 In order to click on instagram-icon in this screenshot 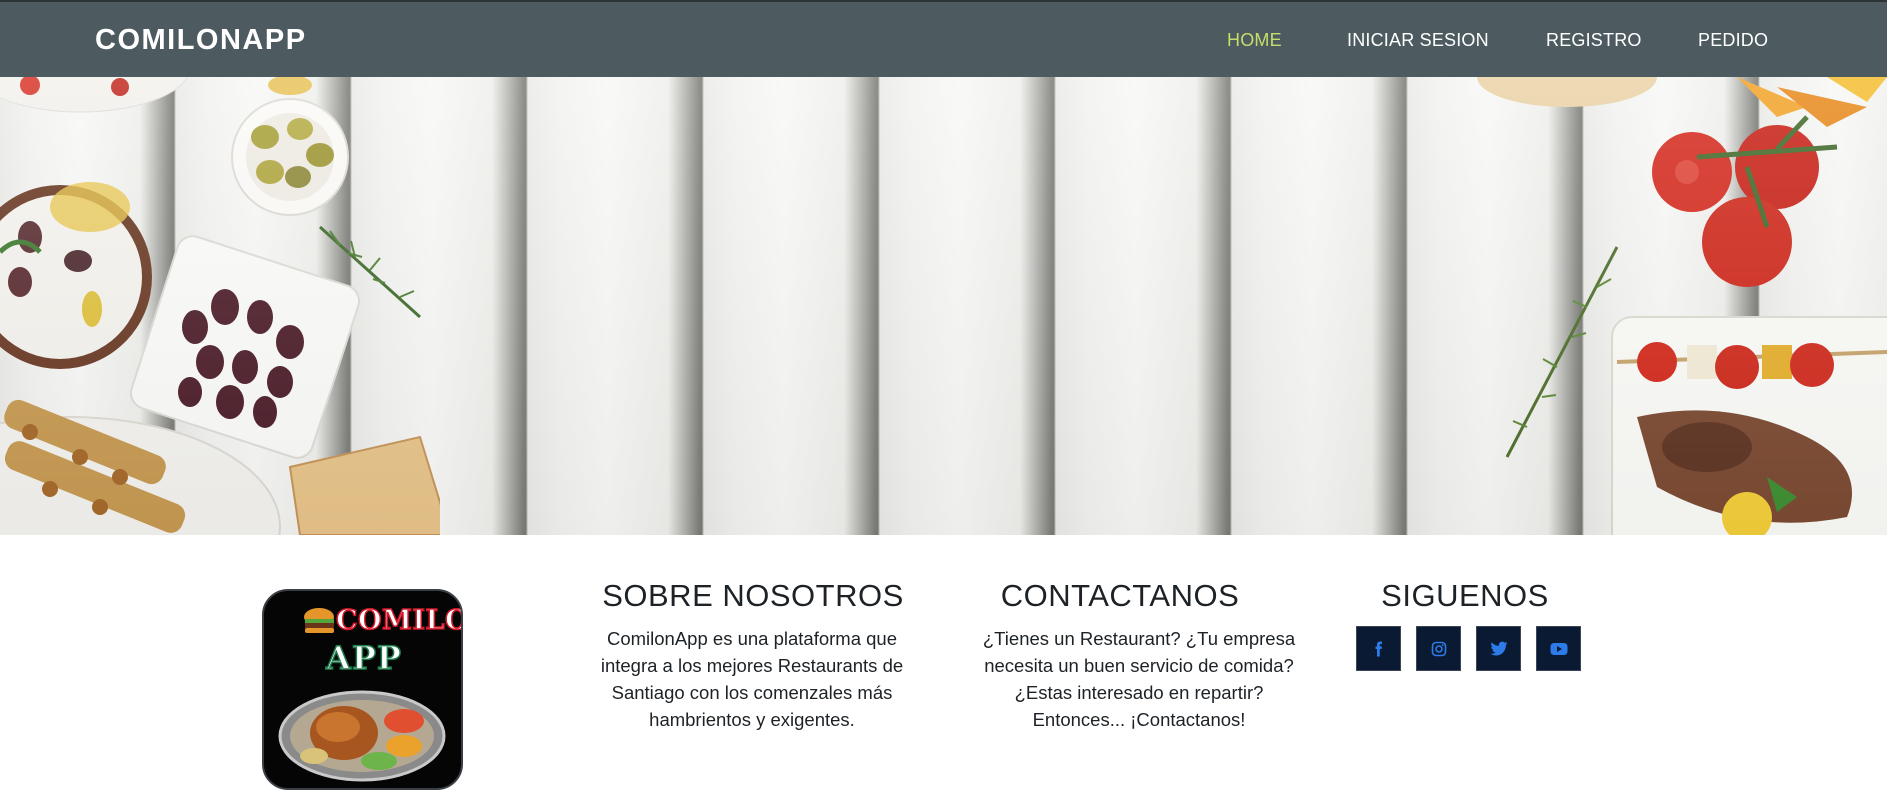, I will do `click(1438, 648)`.